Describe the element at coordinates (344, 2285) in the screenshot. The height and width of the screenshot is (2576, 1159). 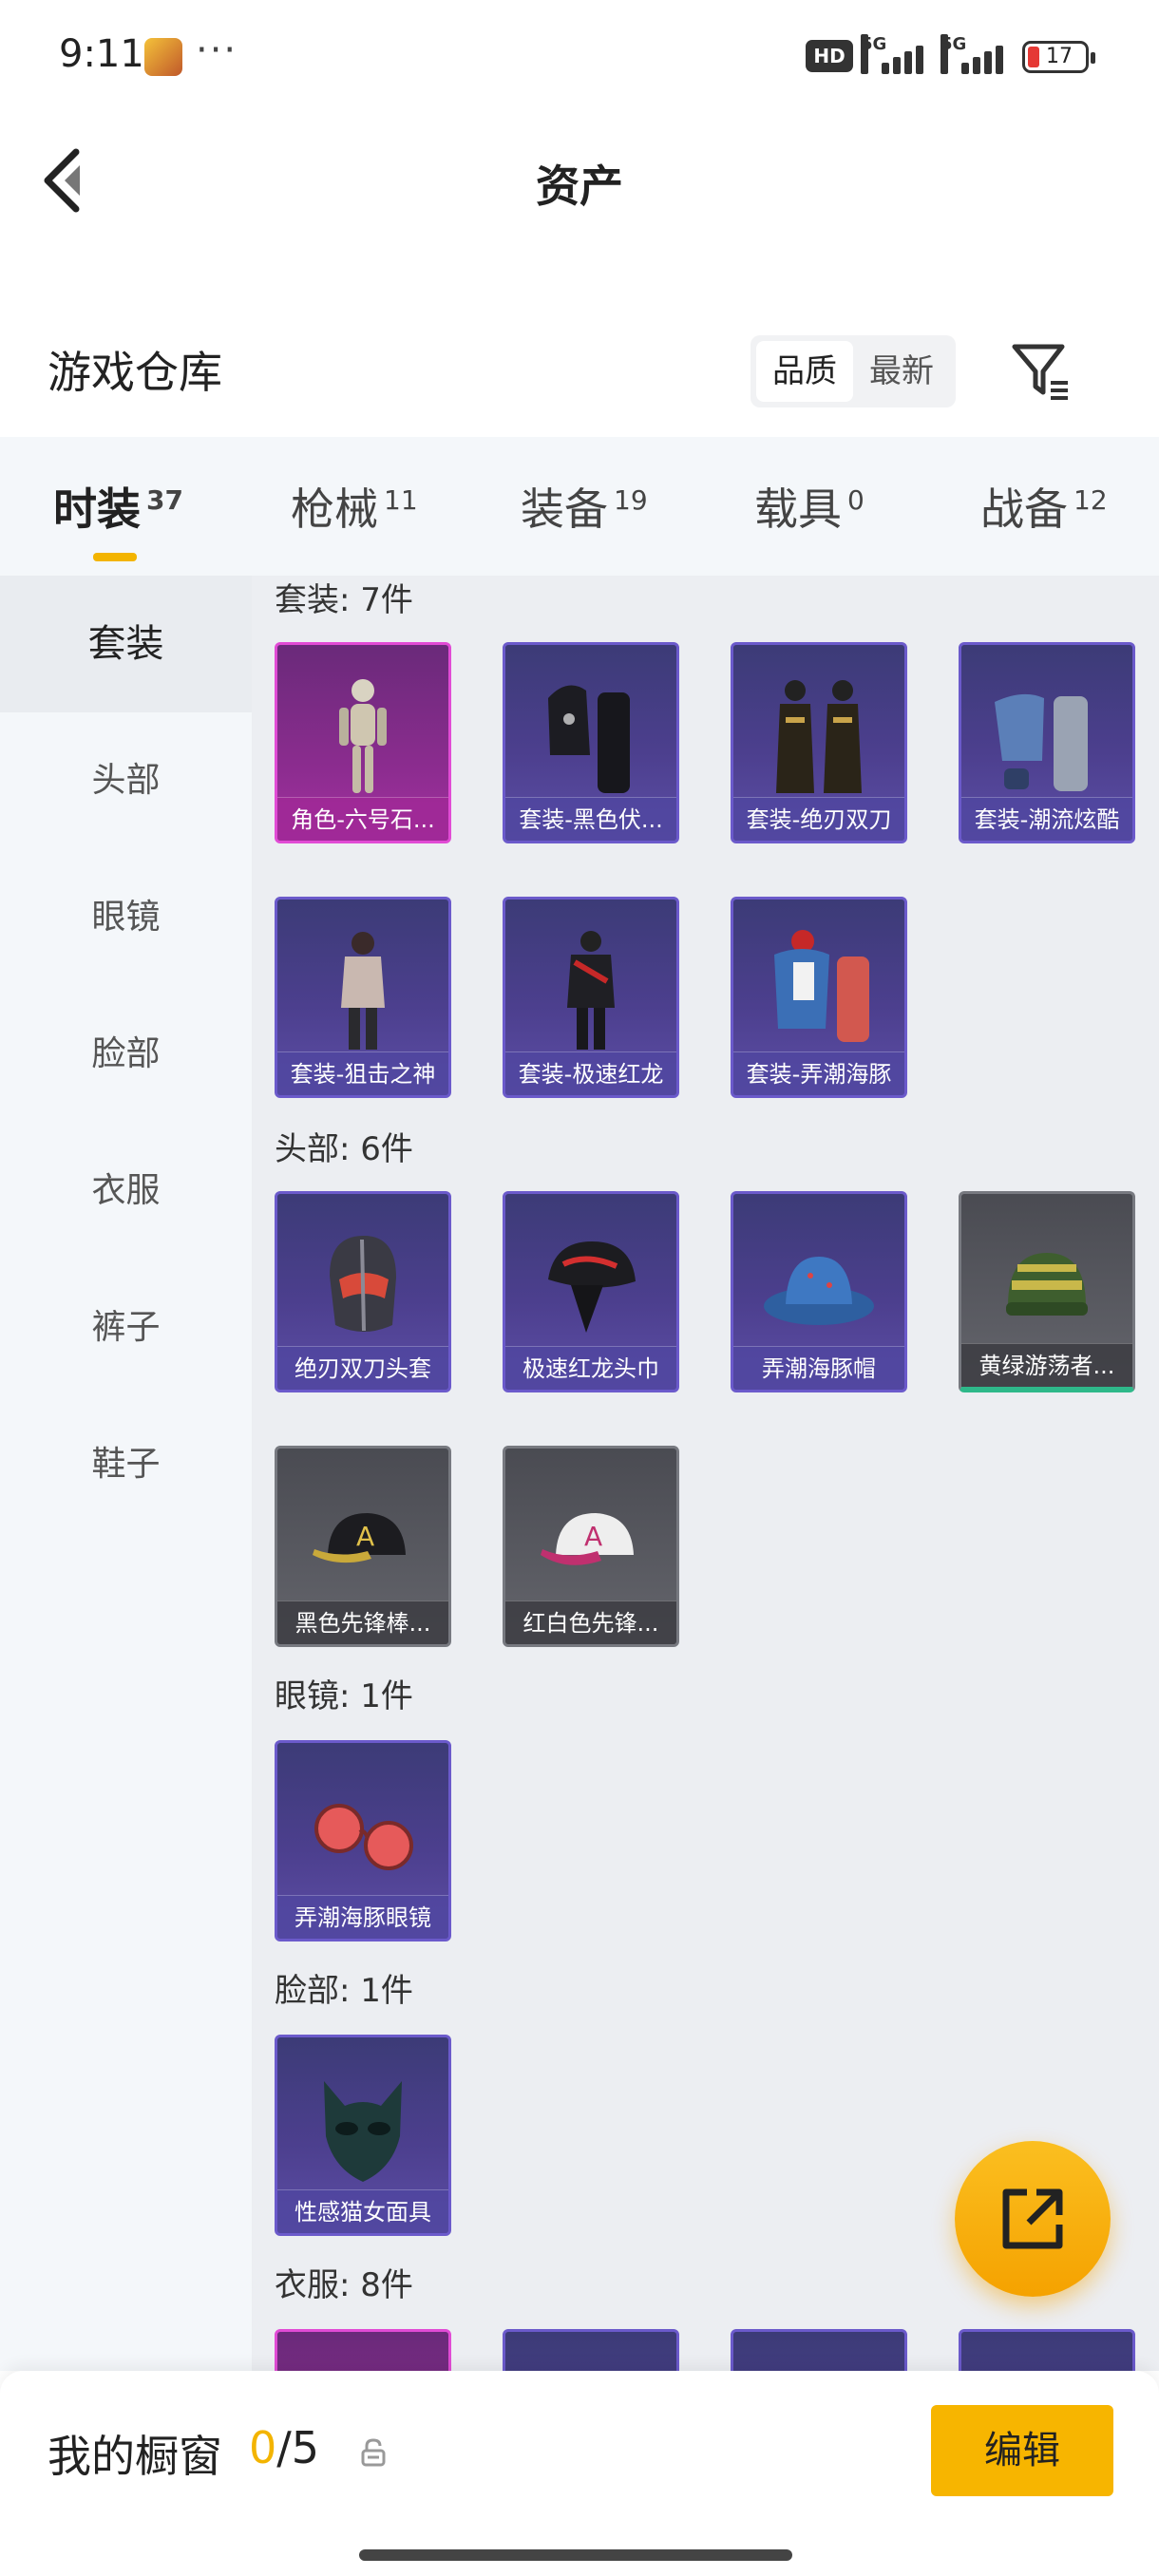
I see `section-title-clothes: 衣服: 8件` at that location.